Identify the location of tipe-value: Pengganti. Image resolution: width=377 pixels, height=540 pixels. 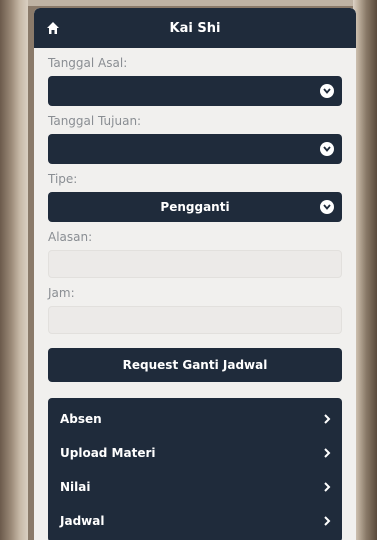
(195, 207).